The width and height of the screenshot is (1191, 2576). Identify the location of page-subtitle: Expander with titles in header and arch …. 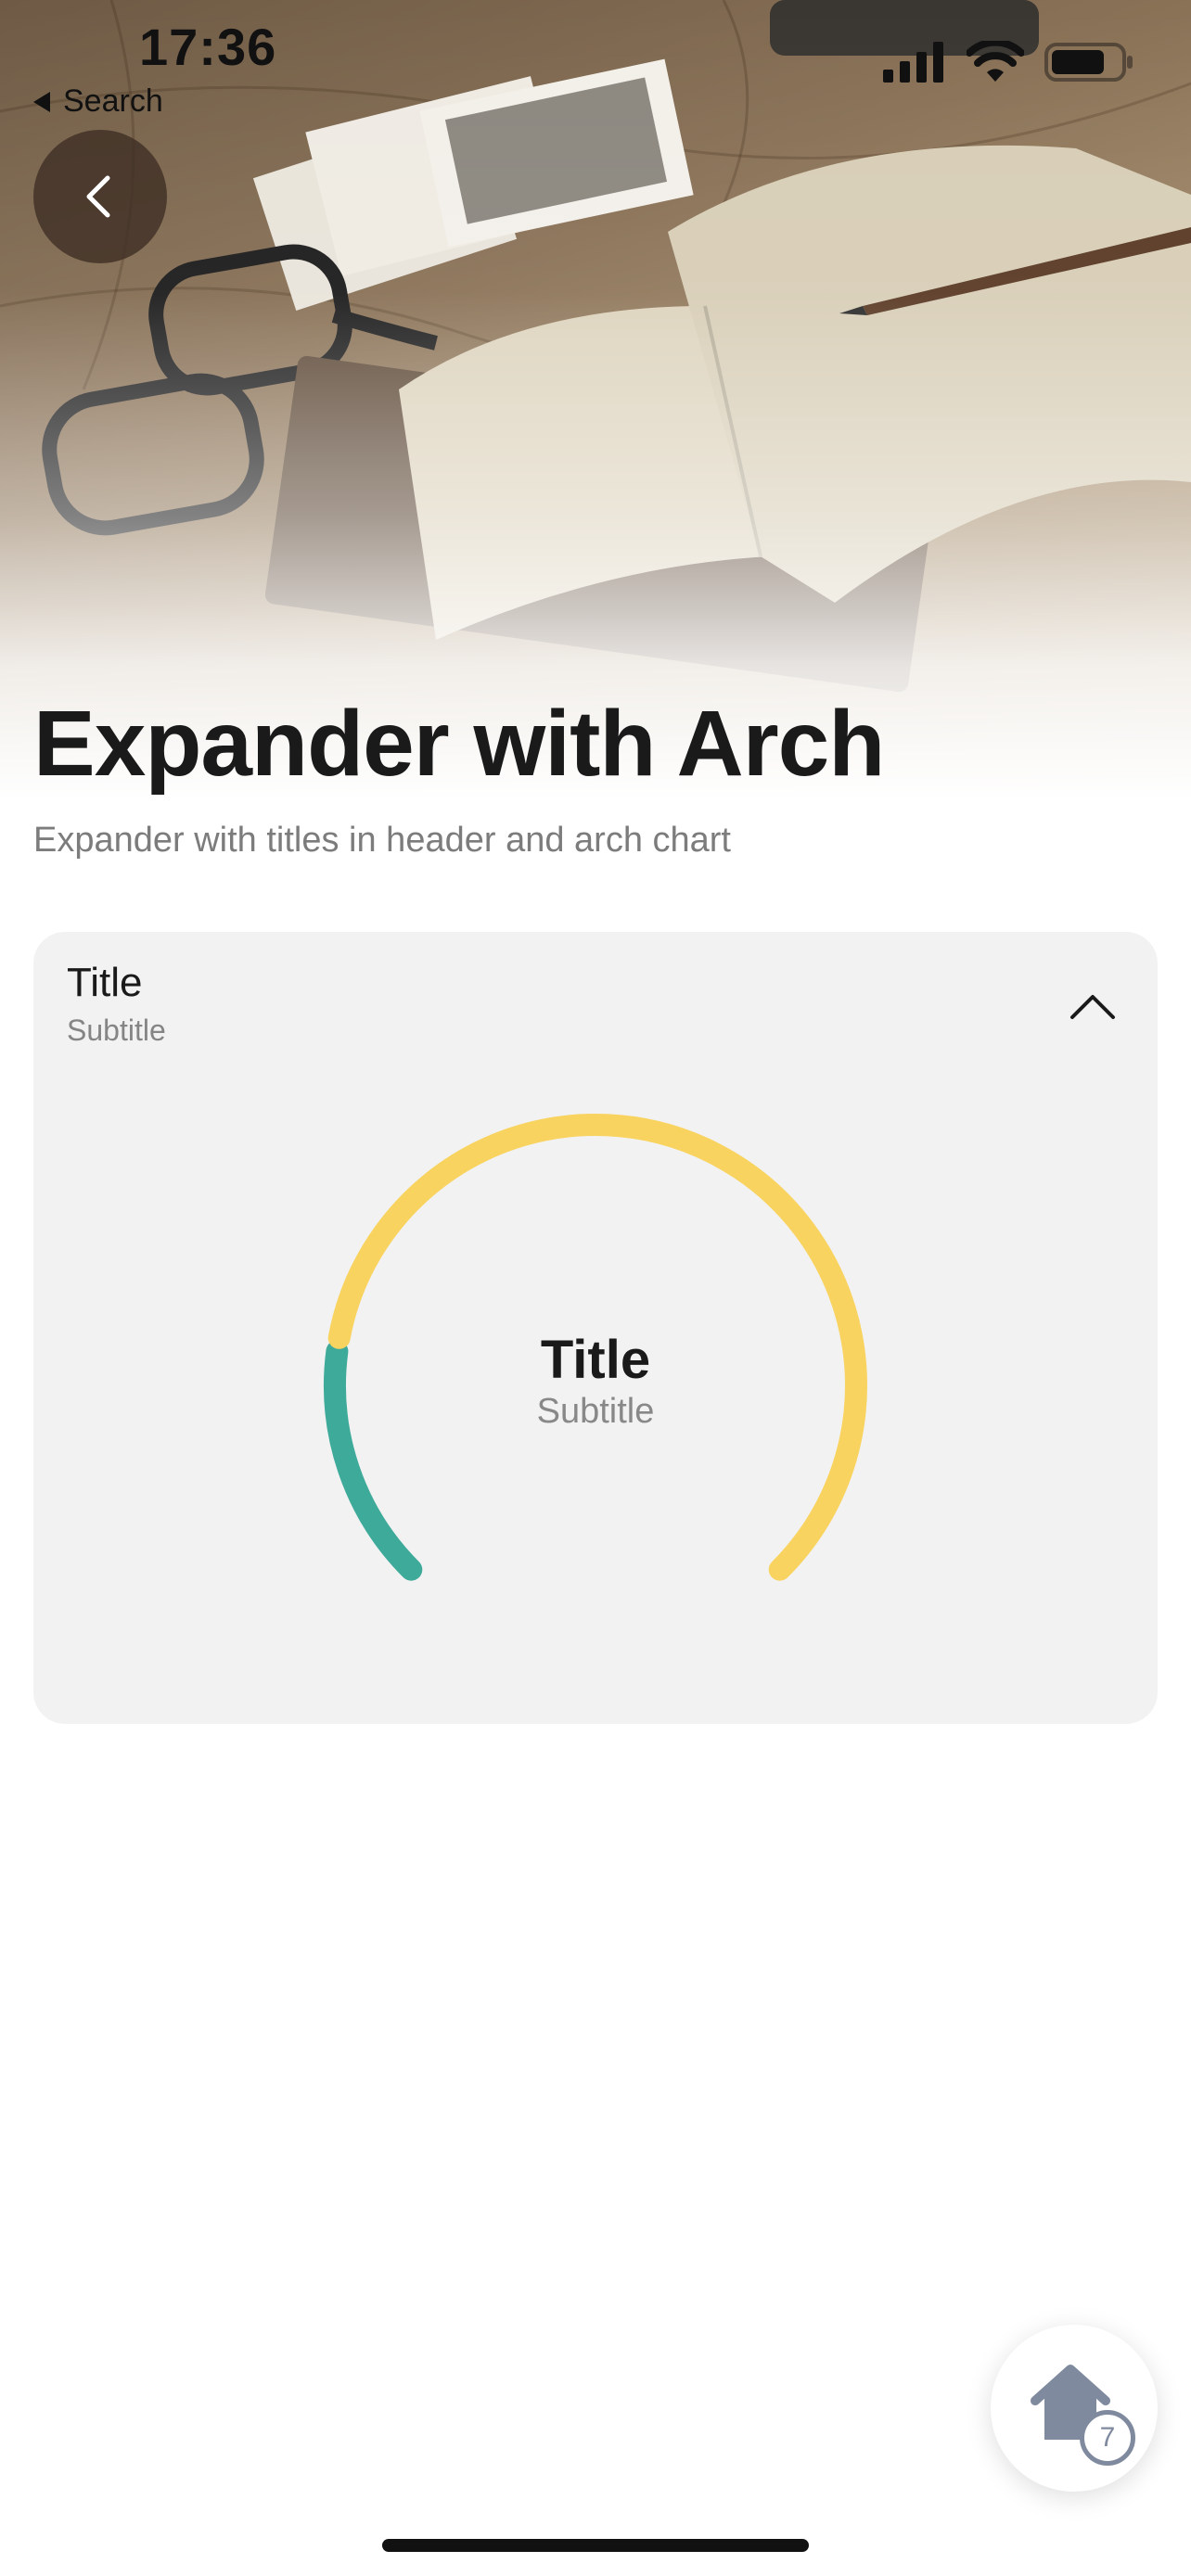
(382, 840).